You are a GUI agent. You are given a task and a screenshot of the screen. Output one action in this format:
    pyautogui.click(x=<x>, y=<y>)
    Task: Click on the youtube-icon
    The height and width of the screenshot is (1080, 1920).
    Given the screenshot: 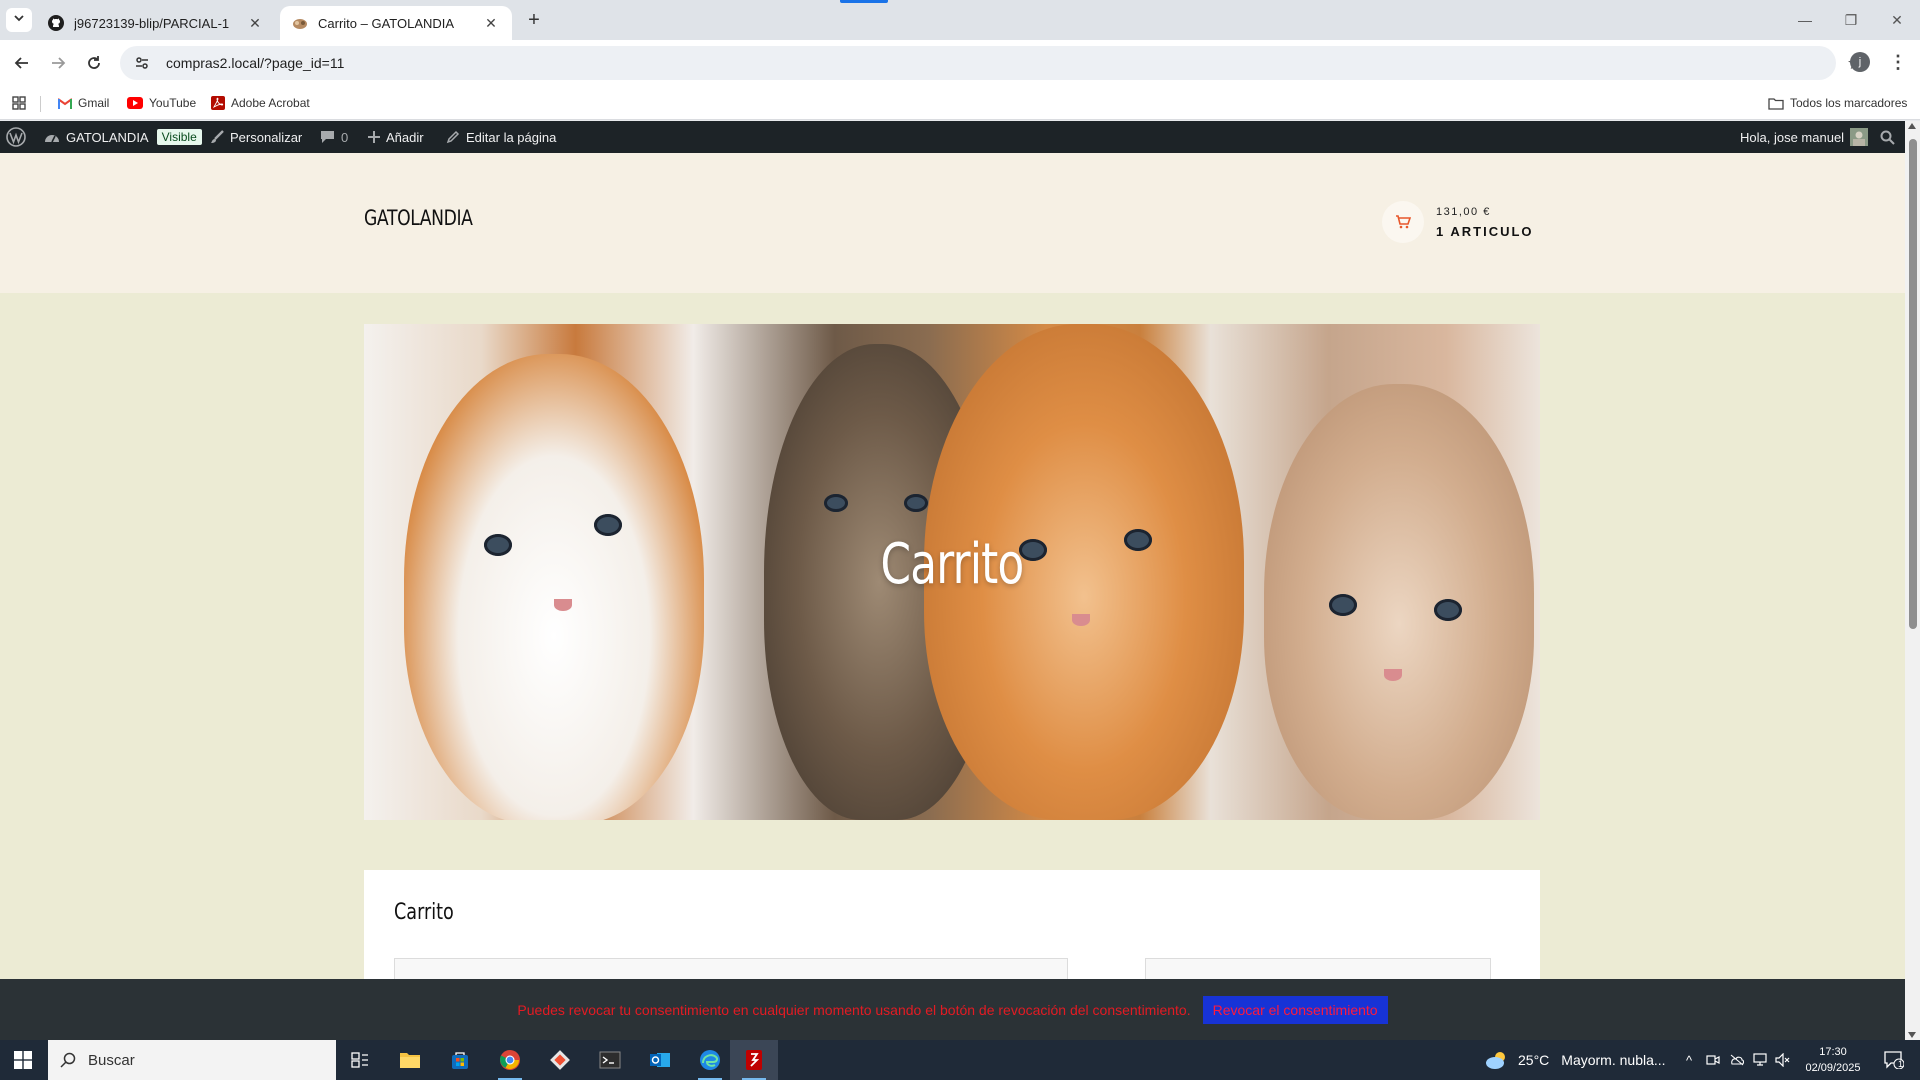 What is the action you would take?
    pyautogui.click(x=135, y=103)
    